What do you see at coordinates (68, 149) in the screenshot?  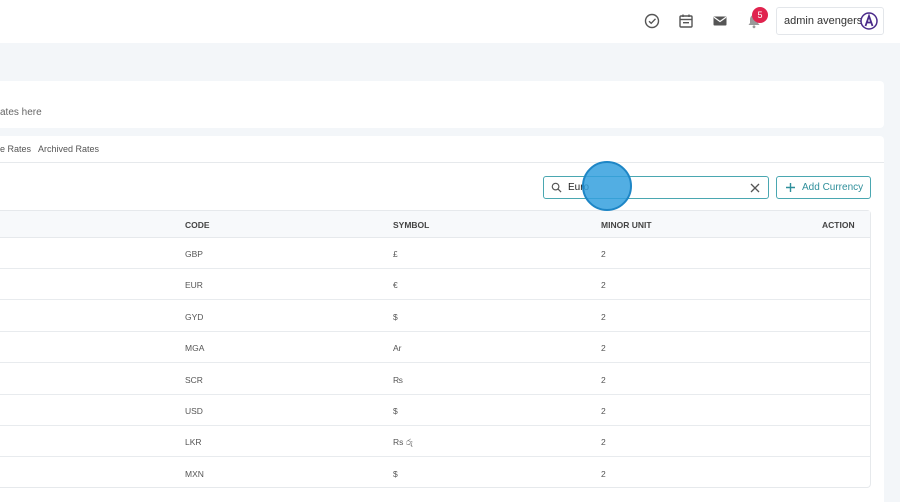 I see `tab-archived-rates: Archived Rates` at bounding box center [68, 149].